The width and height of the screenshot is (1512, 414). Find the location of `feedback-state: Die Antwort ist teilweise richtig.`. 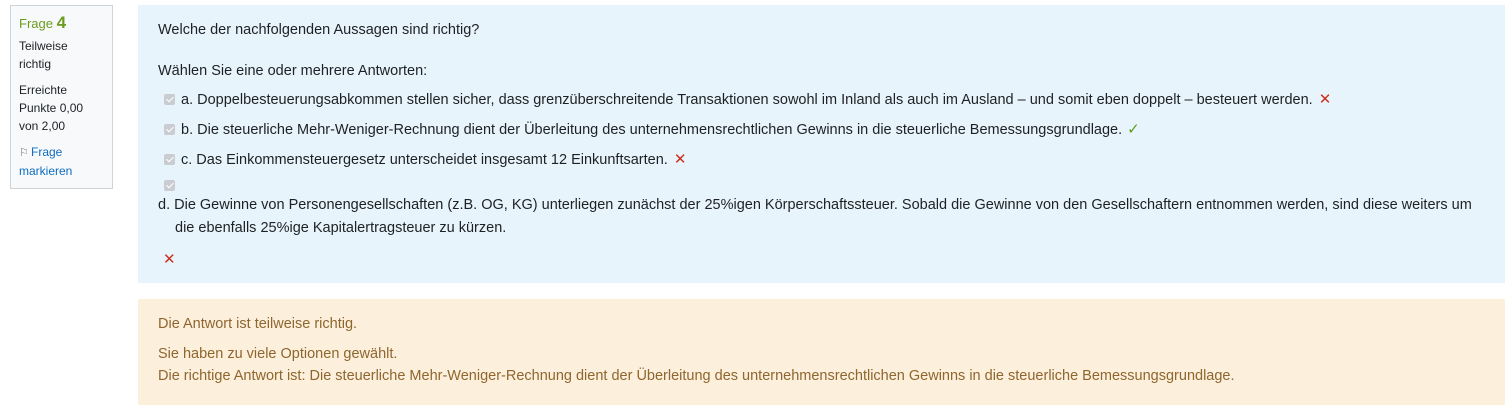

feedback-state: Die Antwort ist teilweise richtig. is located at coordinates (258, 324).